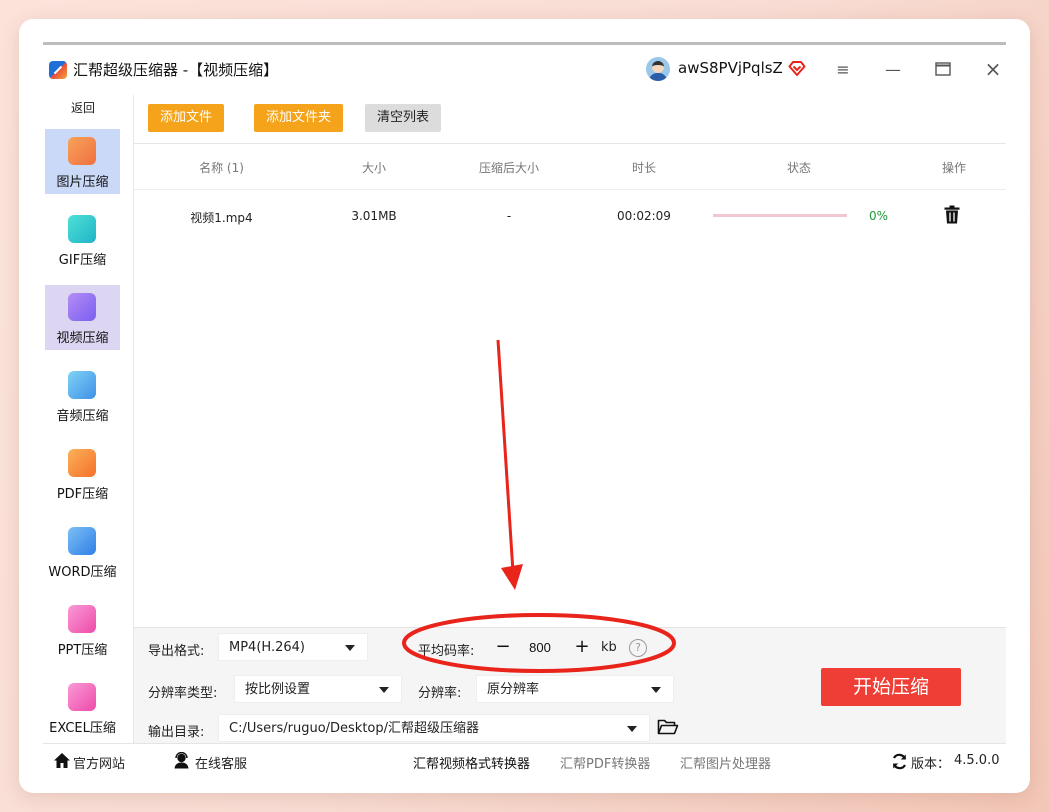 The image size is (1049, 812). What do you see at coordinates (221, 762) in the screenshot?
I see `online-support-link: 在线客服` at bounding box center [221, 762].